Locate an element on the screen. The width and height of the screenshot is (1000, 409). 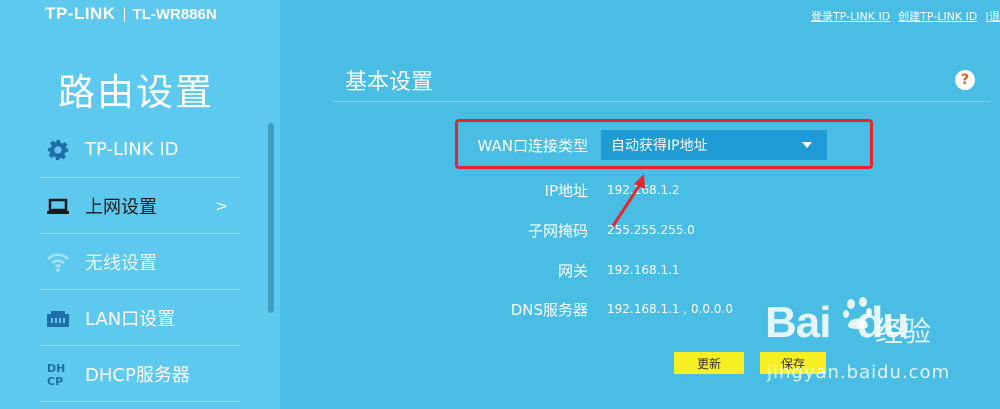
sidebar-item-dhcp: DH CP DHCP服务器 is located at coordinates (140, 374).